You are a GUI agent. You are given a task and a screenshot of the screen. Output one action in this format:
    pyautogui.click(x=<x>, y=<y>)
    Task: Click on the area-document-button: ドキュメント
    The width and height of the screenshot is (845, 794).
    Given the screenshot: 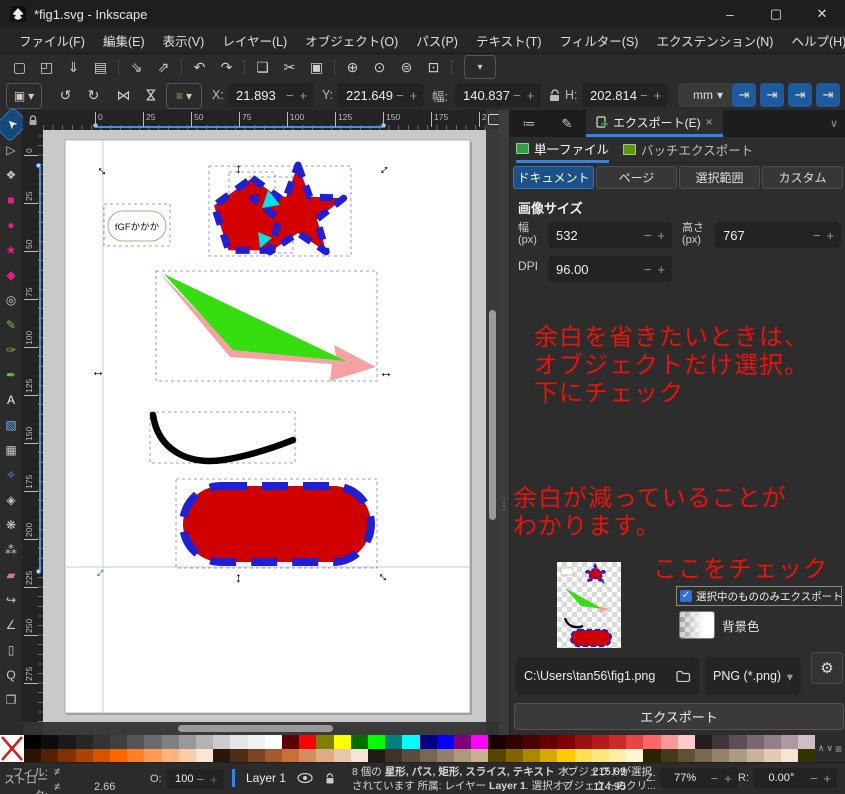 What is the action you would take?
    pyautogui.click(x=553, y=177)
    